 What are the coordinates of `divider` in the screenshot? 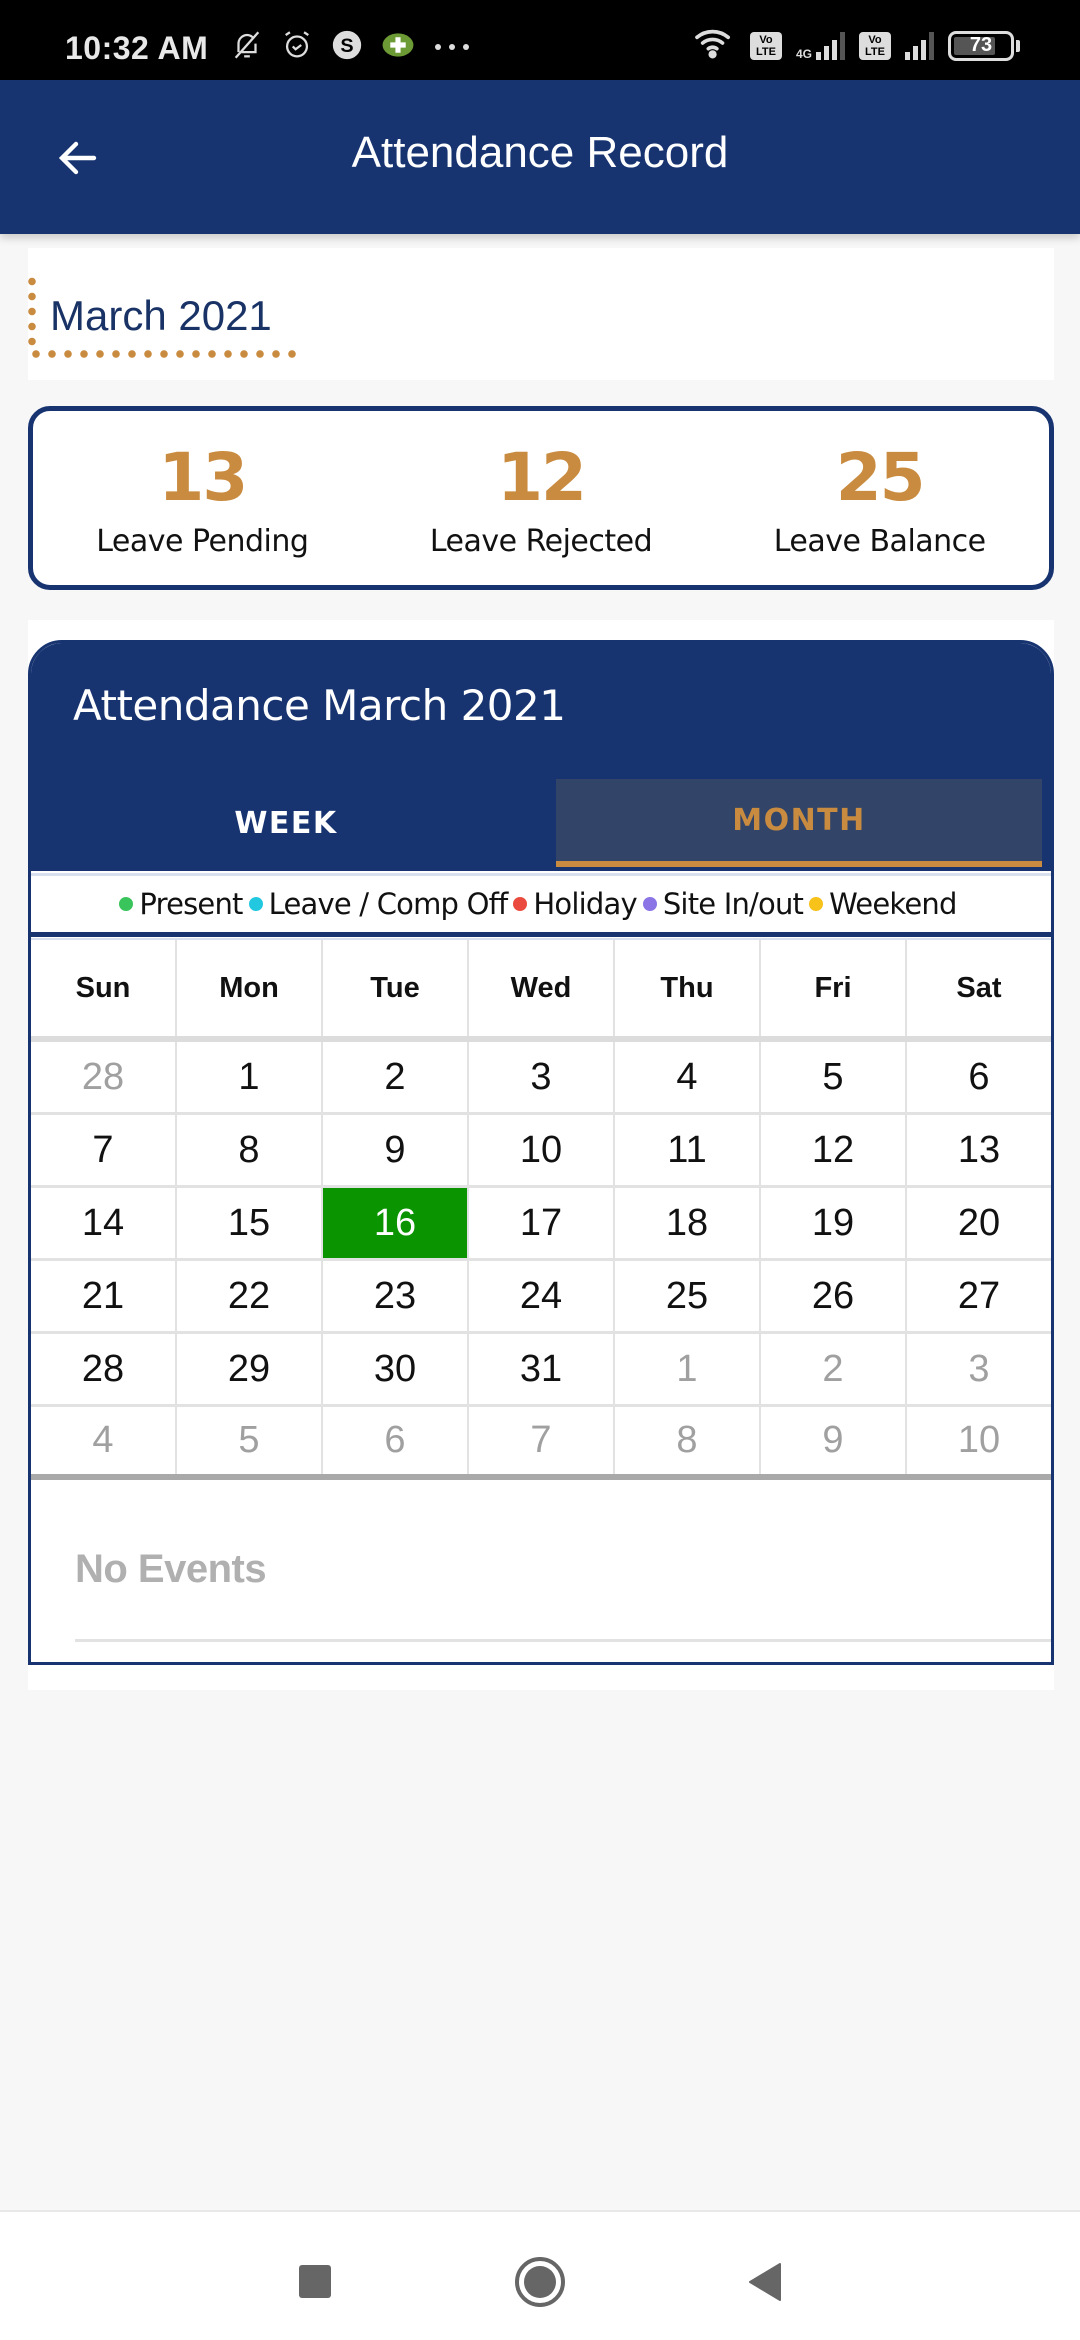 It's located at (563, 1640).